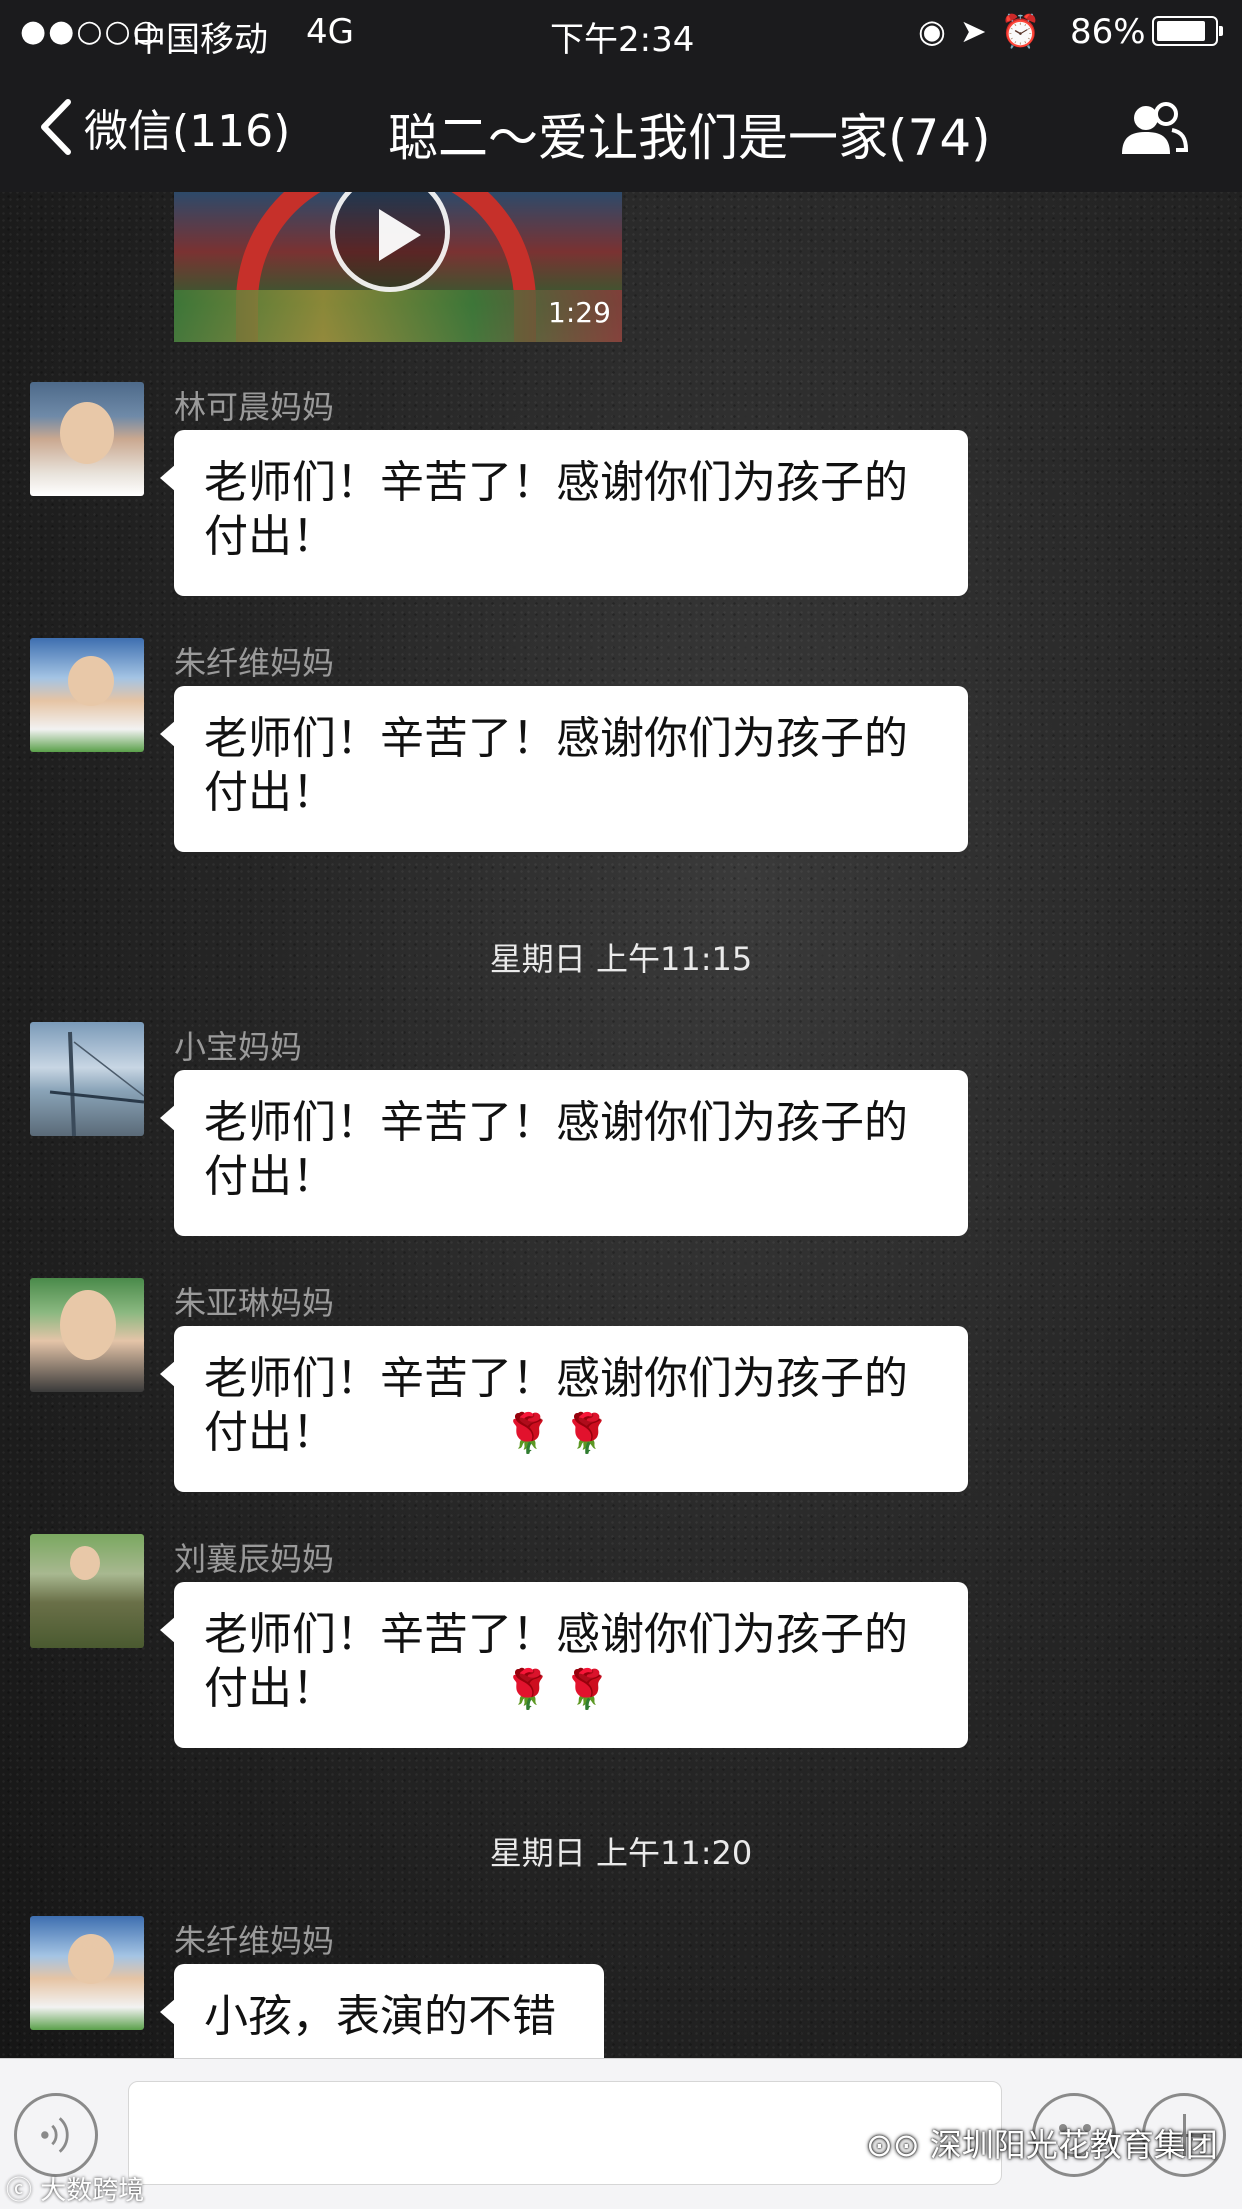  Describe the element at coordinates (238, 1047) in the screenshot. I see `sender-name: 小宝妈妈` at that location.